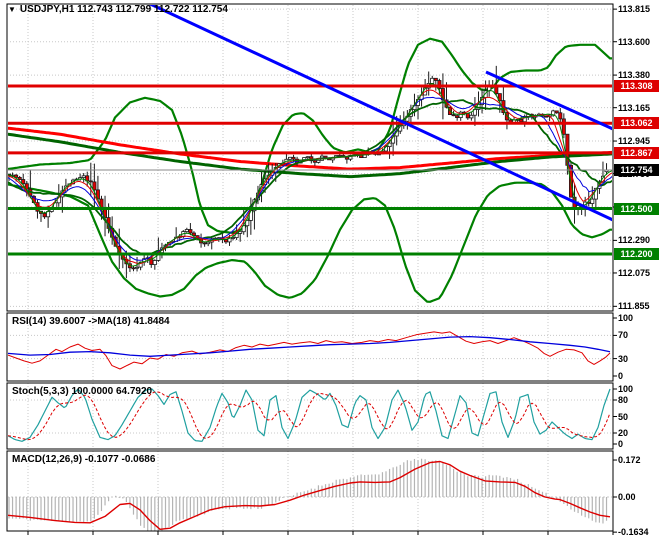  Describe the element at coordinates (626, 318) in the screenshot. I see `rsi-scale-label: 100` at that location.